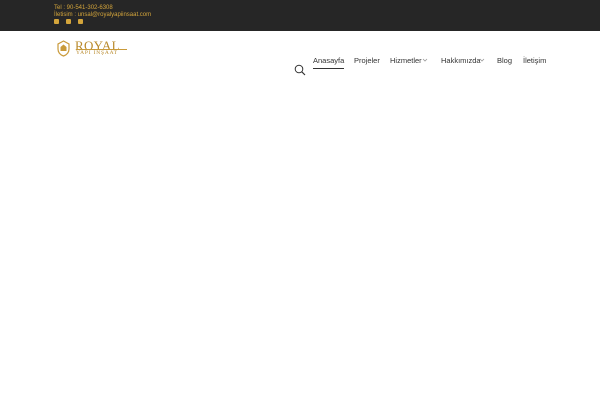 This screenshot has height=400, width=600. I want to click on facebook-icon, so click(56, 21).